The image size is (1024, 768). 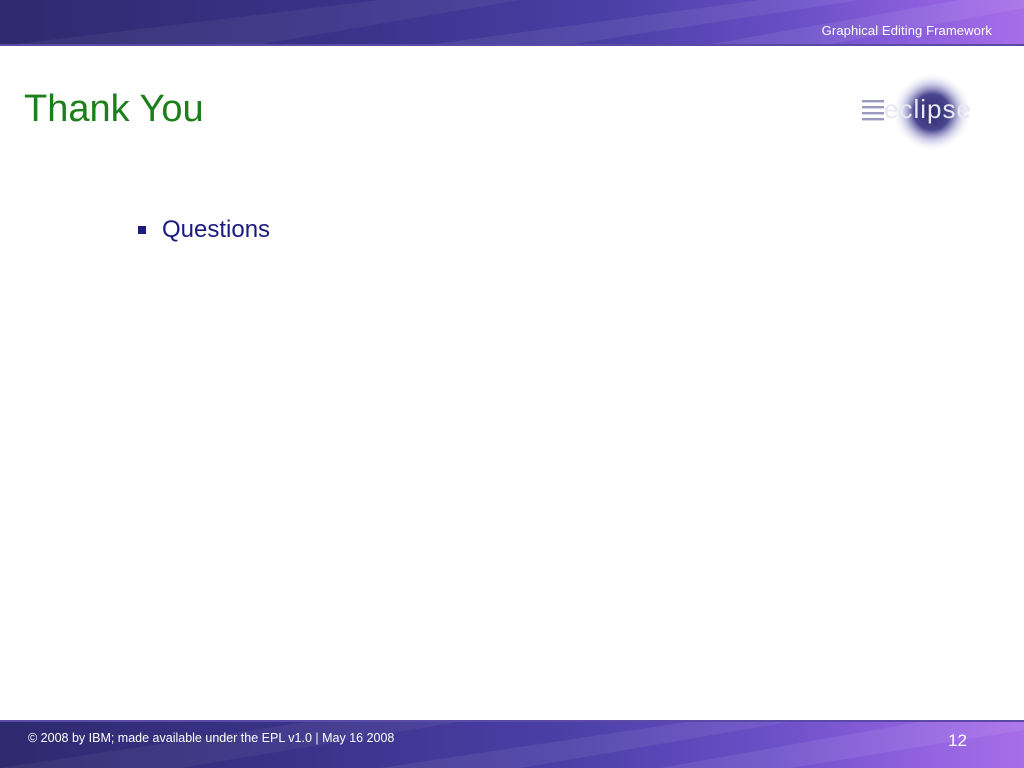 What do you see at coordinates (906, 30) in the screenshot?
I see `header-title: Graphical Editing Framework` at bounding box center [906, 30].